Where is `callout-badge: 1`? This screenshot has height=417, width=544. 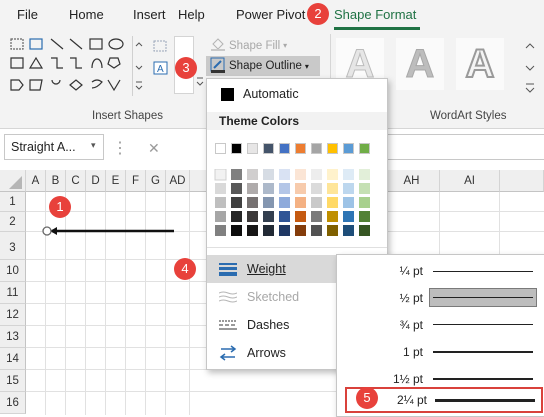
callout-badge: 1 is located at coordinates (60, 207).